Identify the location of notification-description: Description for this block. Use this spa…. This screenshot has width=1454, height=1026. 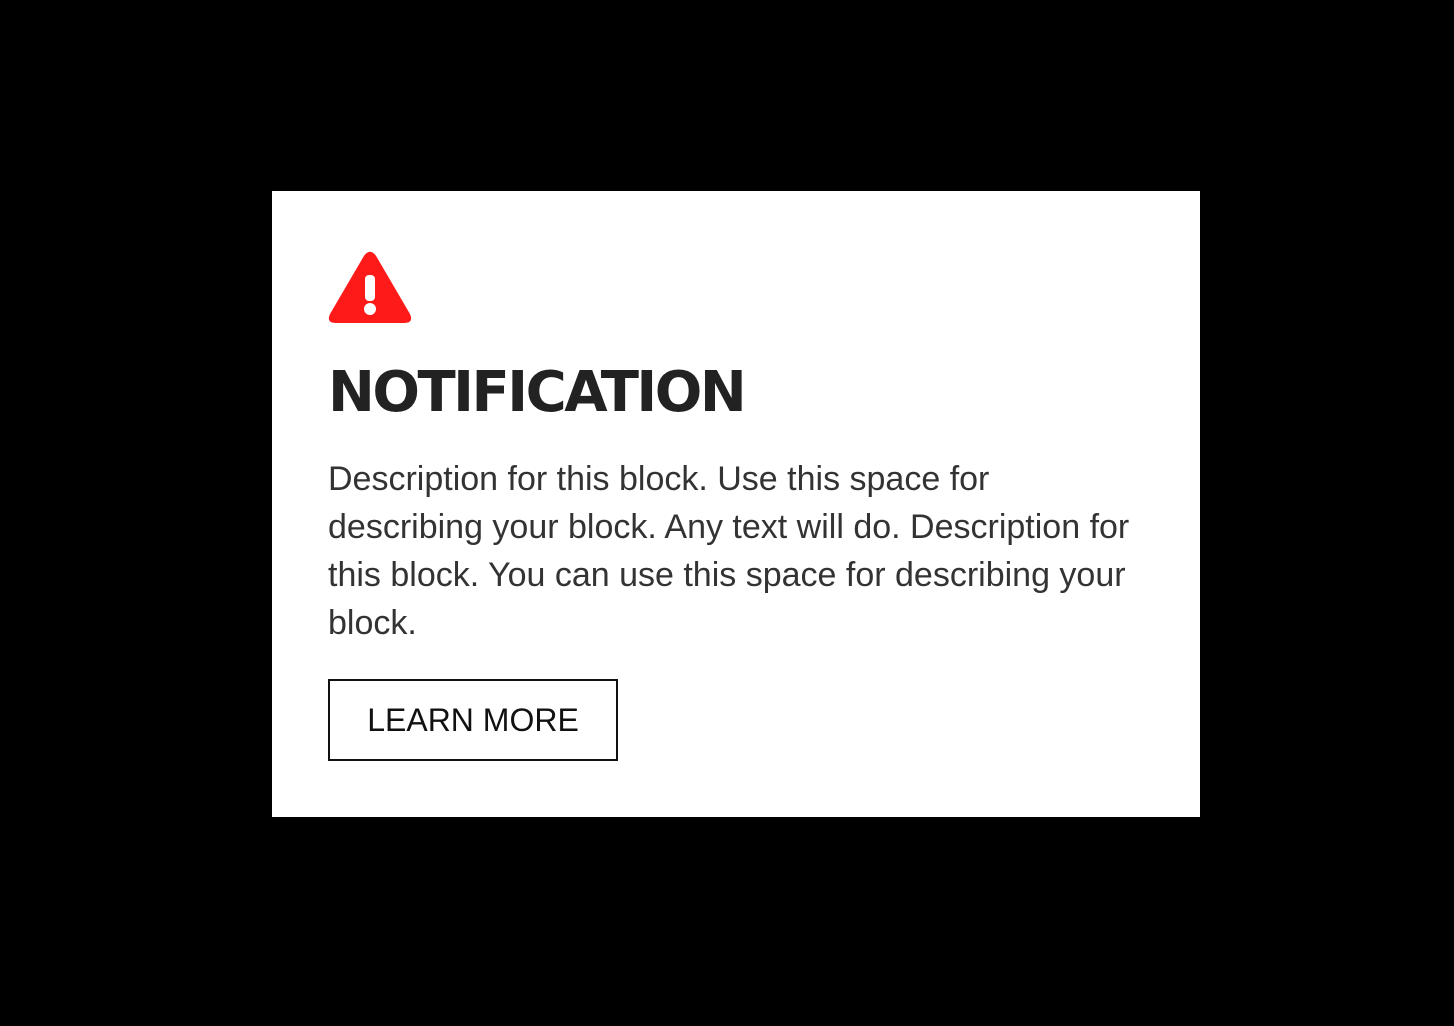
(729, 551).